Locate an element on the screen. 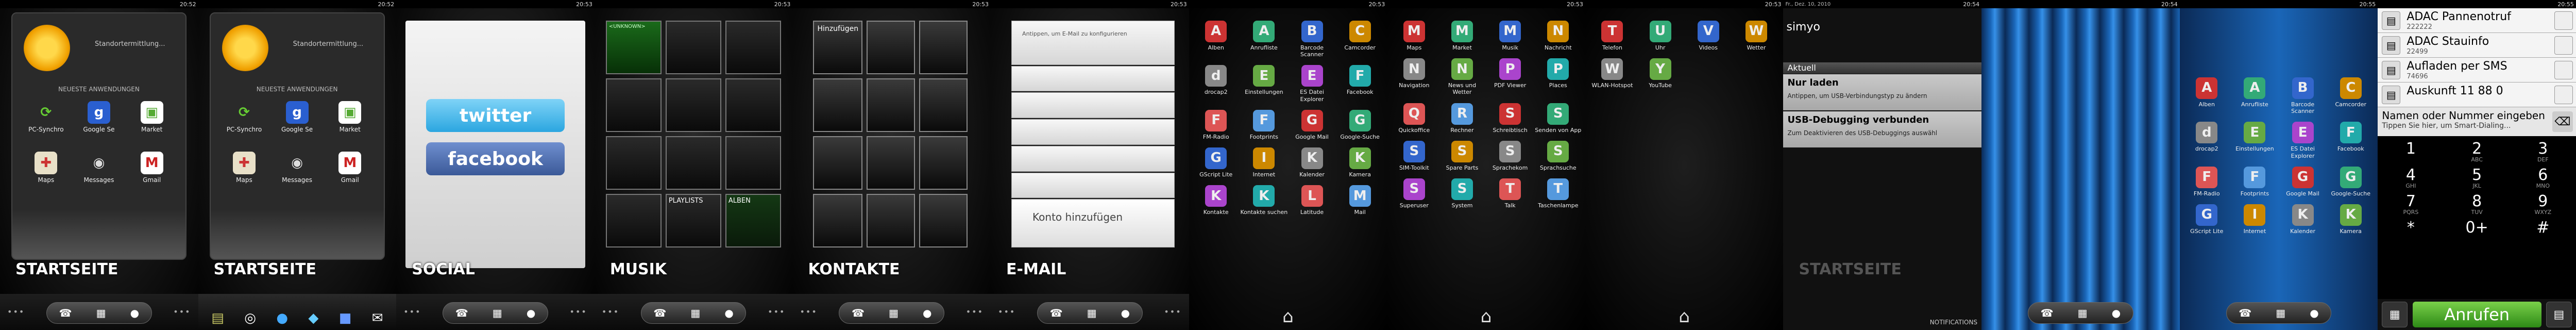 The height and width of the screenshot is (330, 2576). app-maps: ✚ Maps is located at coordinates (244, 168).